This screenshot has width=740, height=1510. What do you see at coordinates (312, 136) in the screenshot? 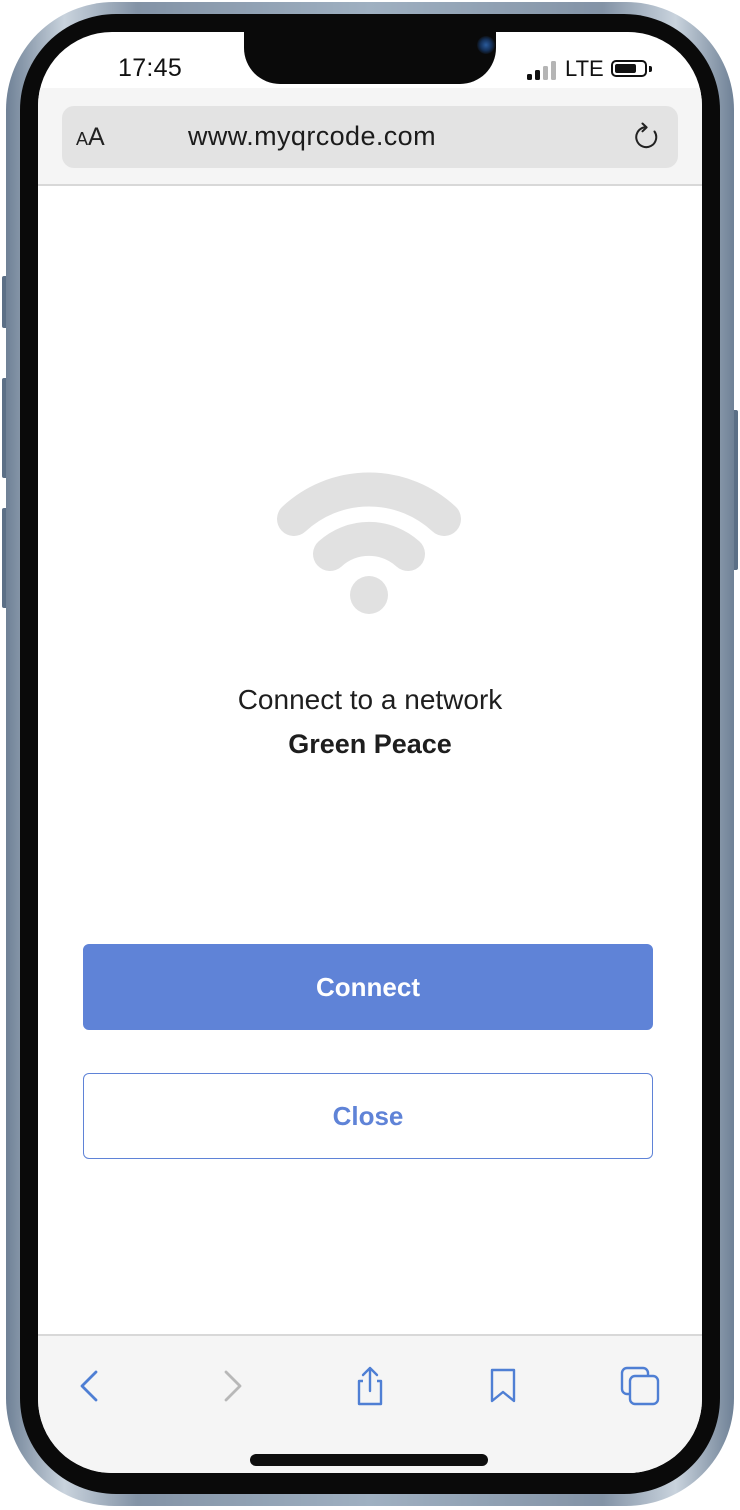
I see `url-text: www.myqrcode.com` at bounding box center [312, 136].